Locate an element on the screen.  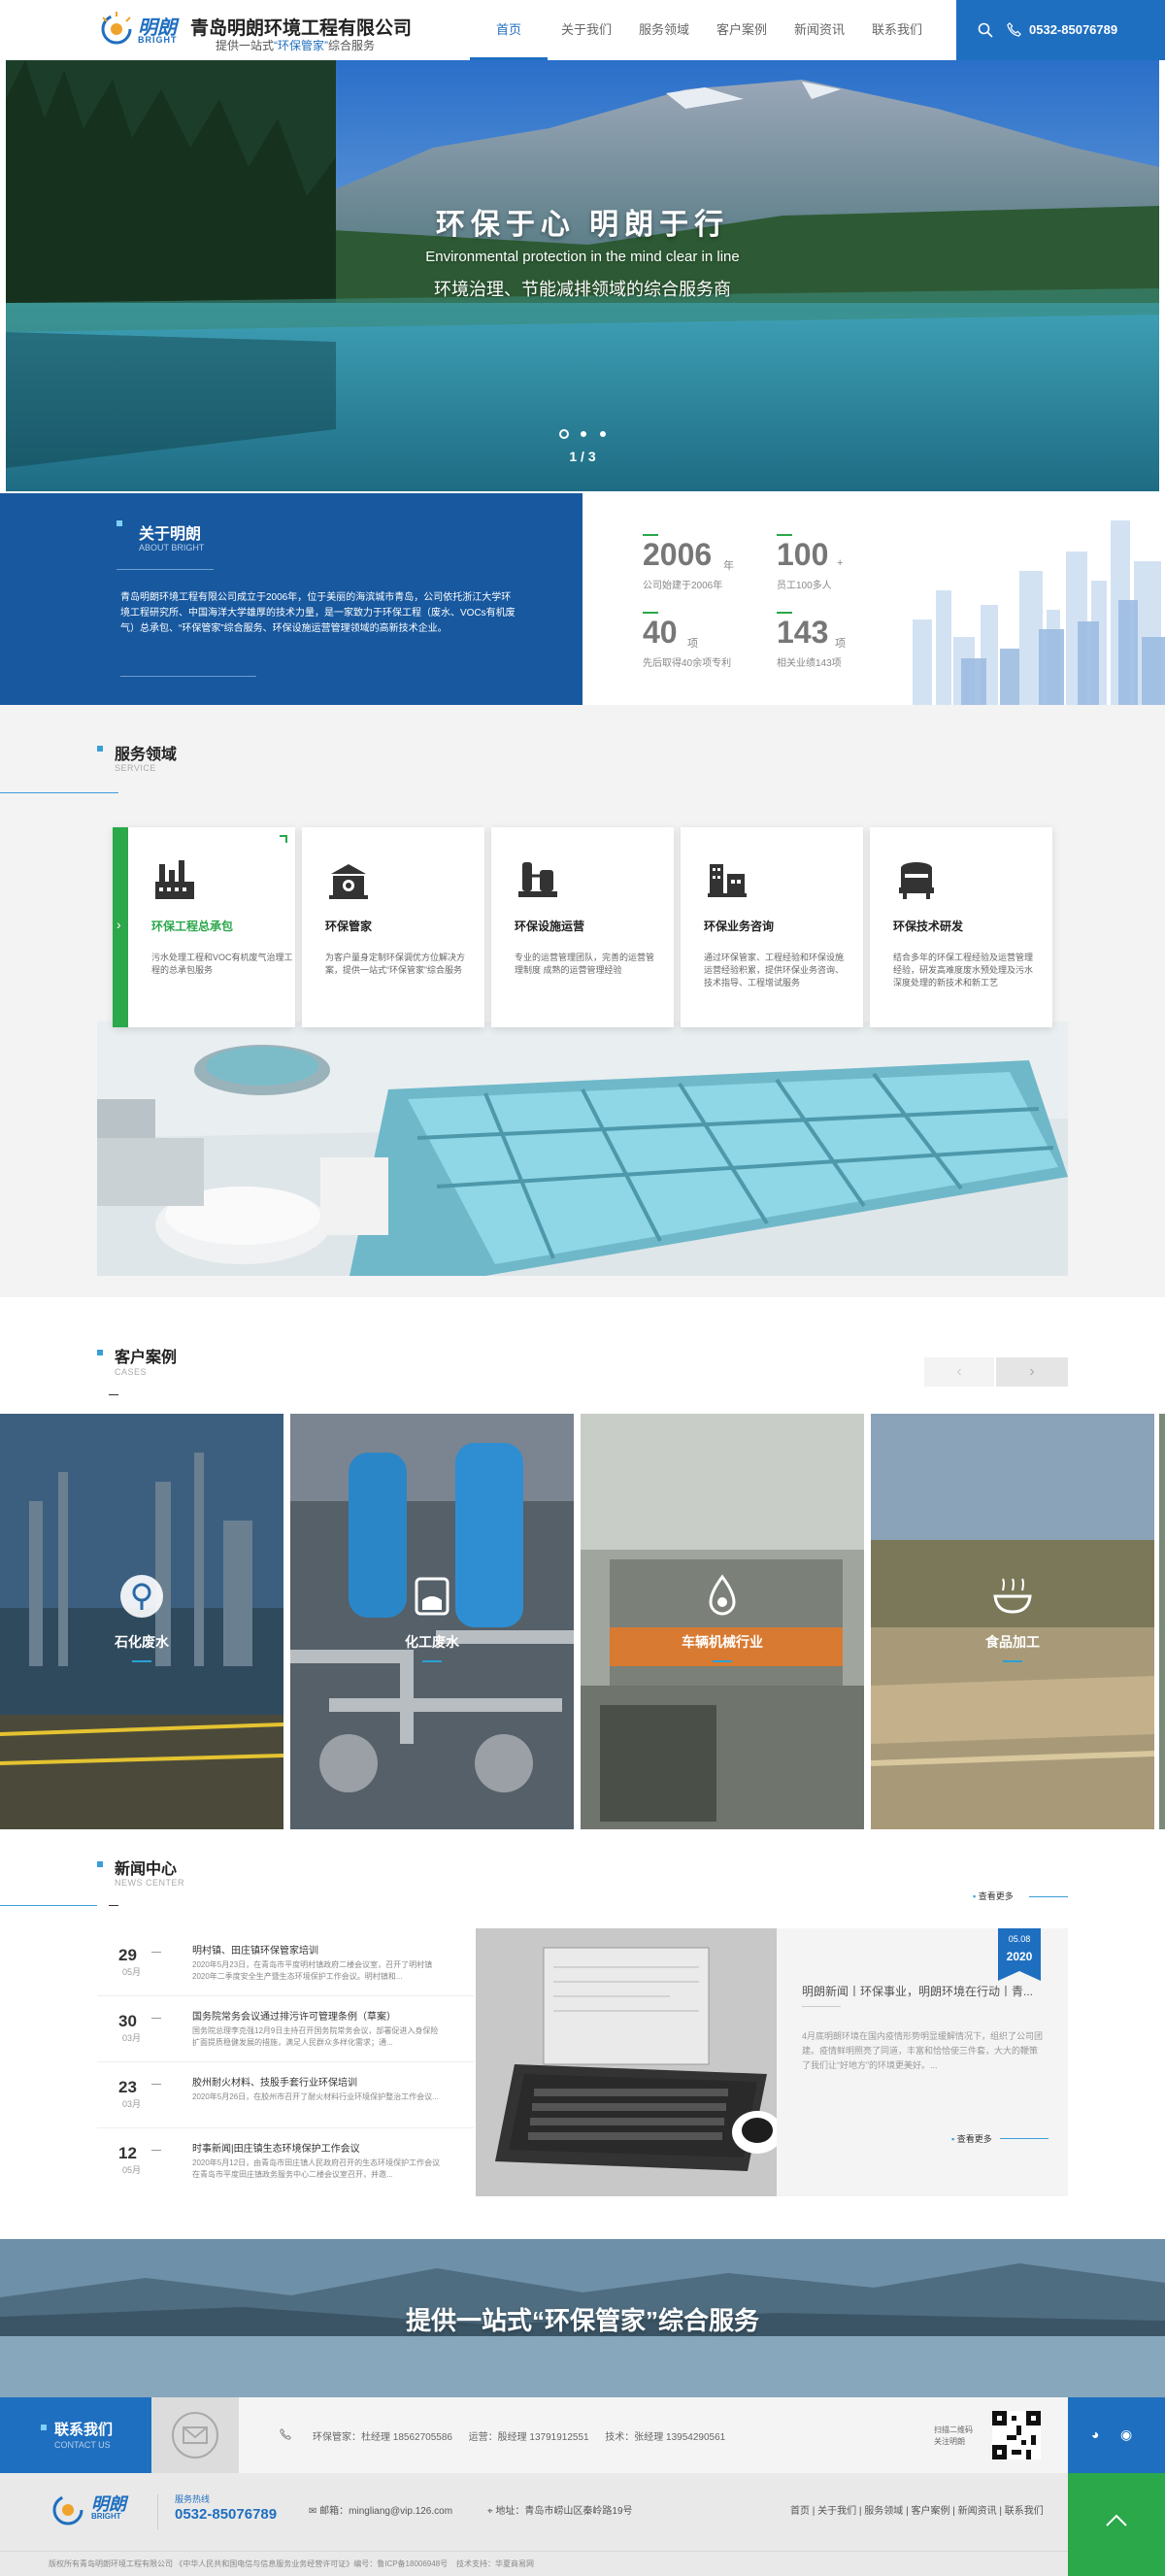
service-card-title: 环保设施运营 is located at coordinates (550, 927).